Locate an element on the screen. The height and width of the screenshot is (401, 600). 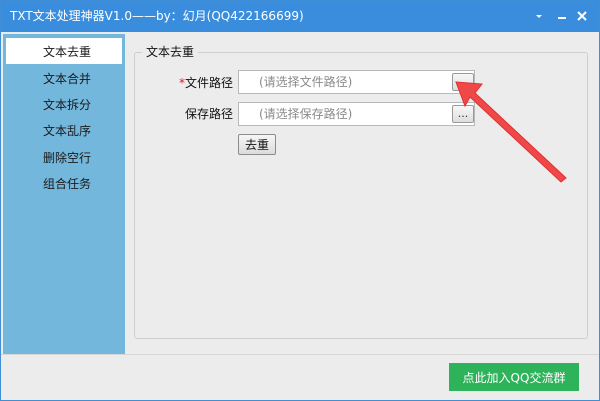
save-path-input is located at coordinates (356, 114).